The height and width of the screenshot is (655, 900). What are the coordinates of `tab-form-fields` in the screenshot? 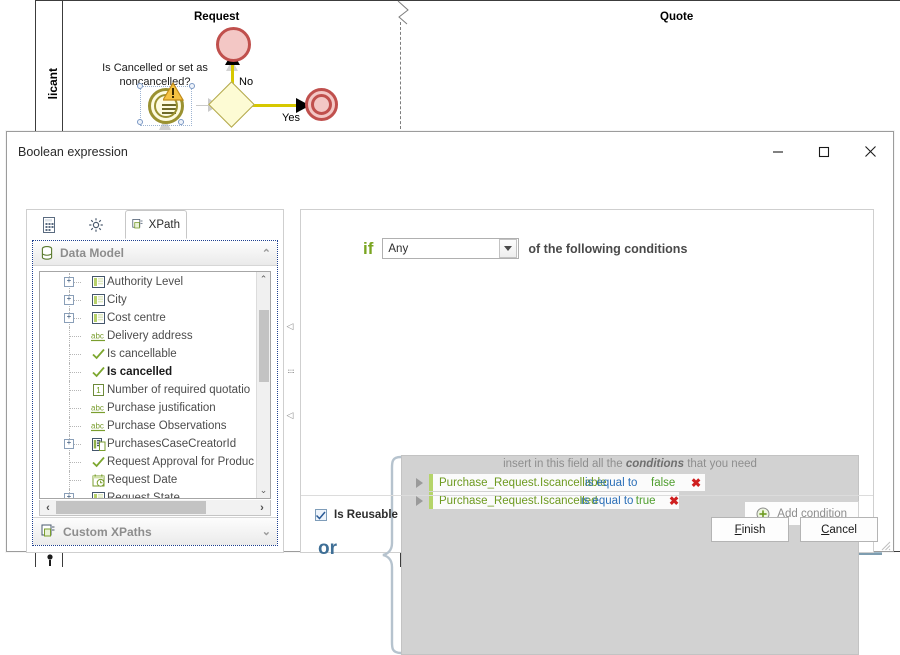 It's located at (49, 224).